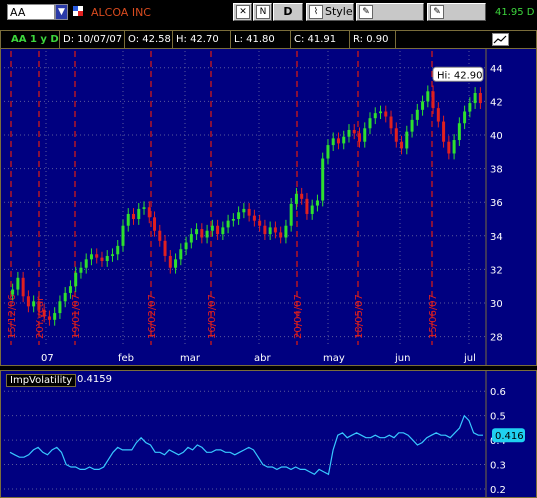 The width and height of the screenshot is (537, 498). Describe the element at coordinates (496, 136) in the screenshot. I see `y-tick-label: 40` at that location.